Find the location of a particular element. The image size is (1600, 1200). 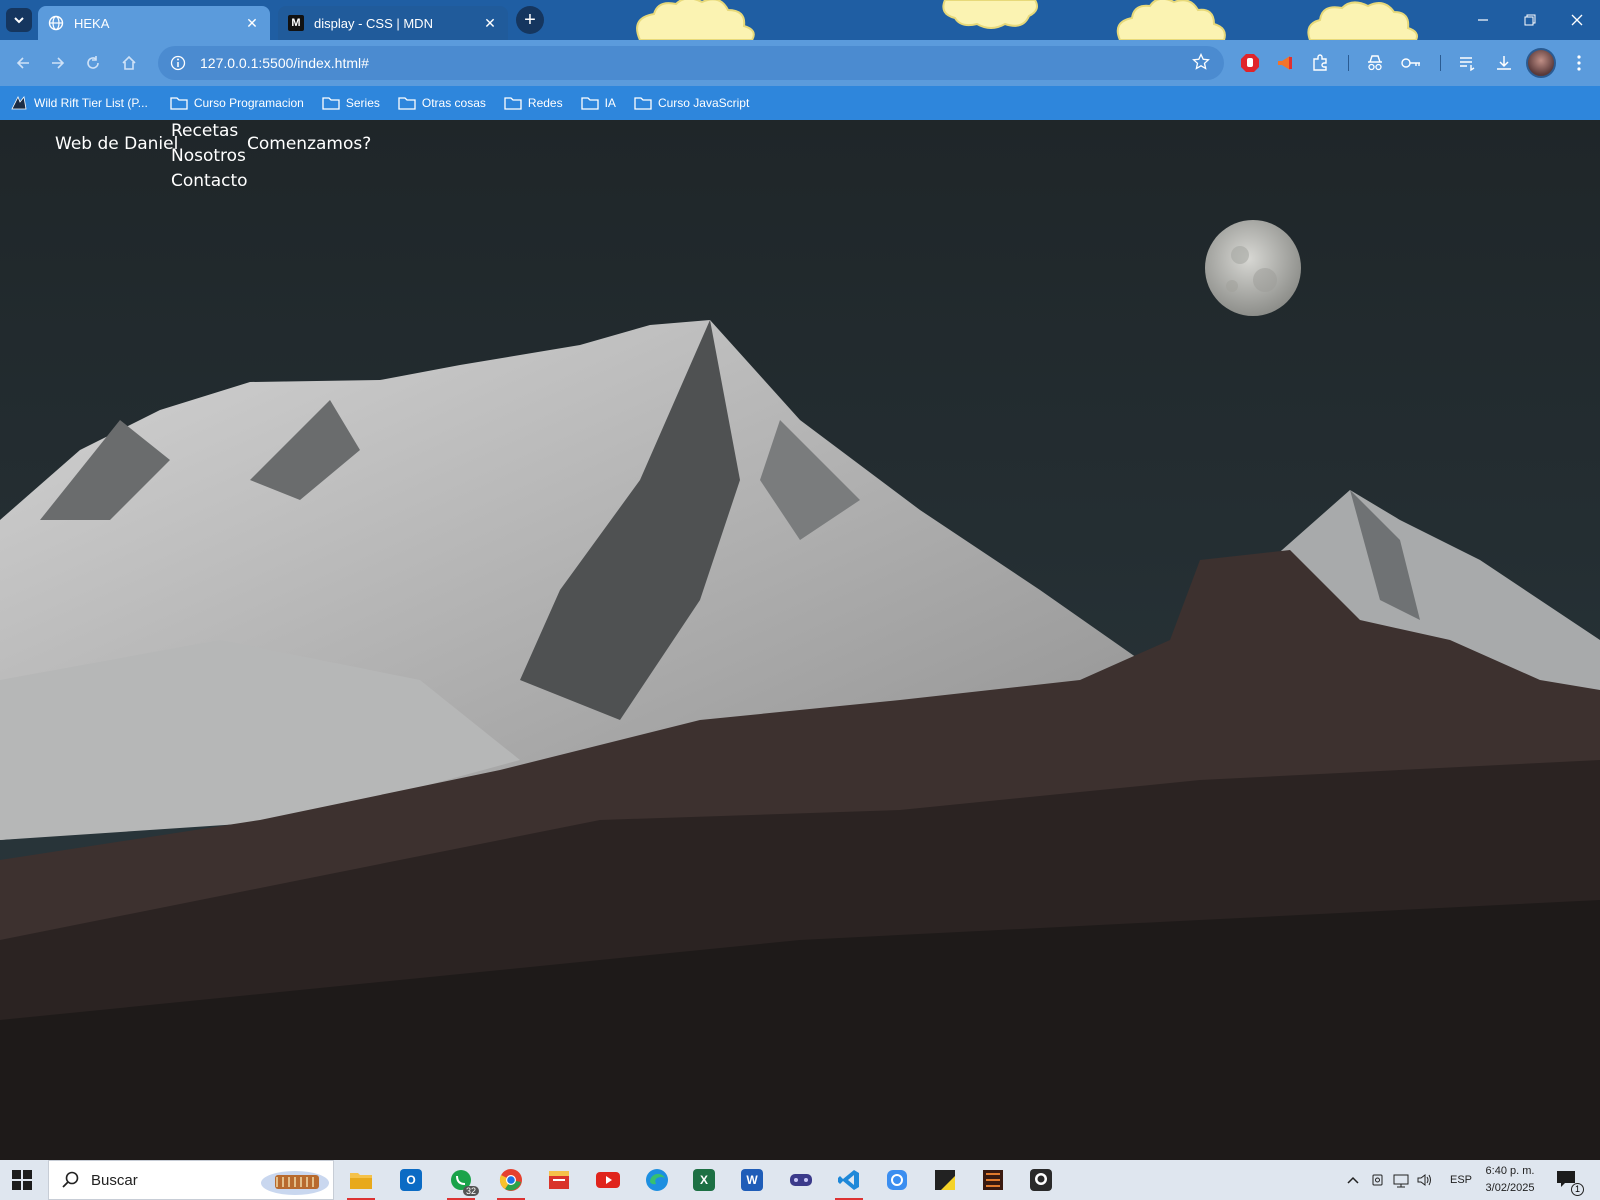

outlook-icon: O is located at coordinates (411, 1180).